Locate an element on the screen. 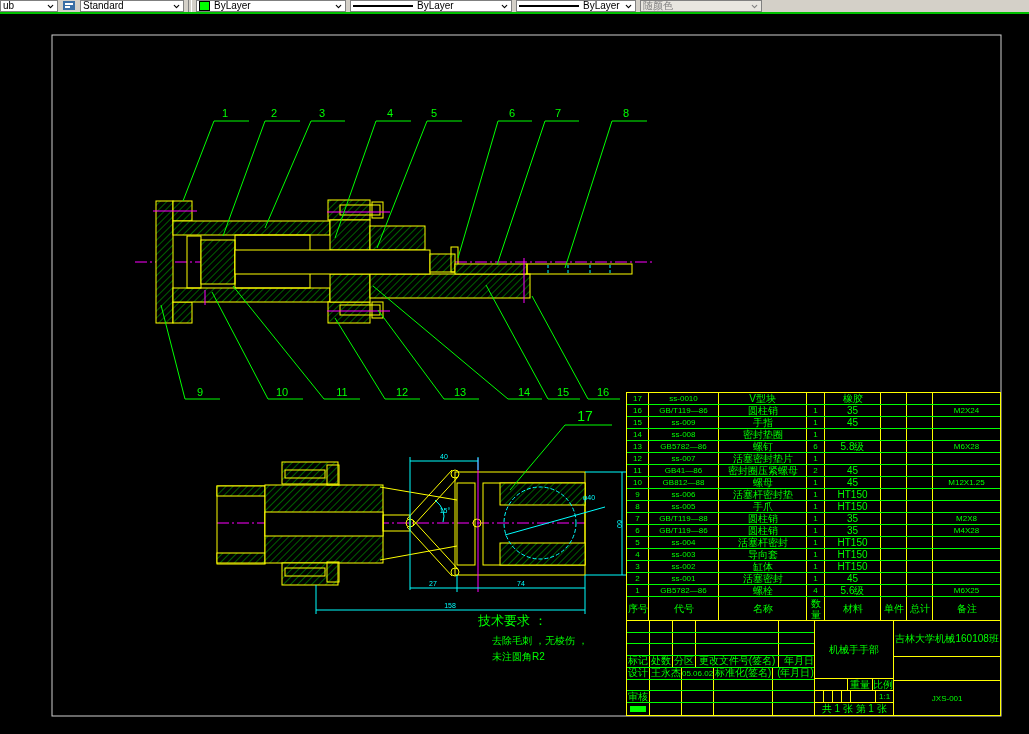 The height and width of the screenshot is (734, 1029). table-cell: ss-009 is located at coordinates (684, 422).